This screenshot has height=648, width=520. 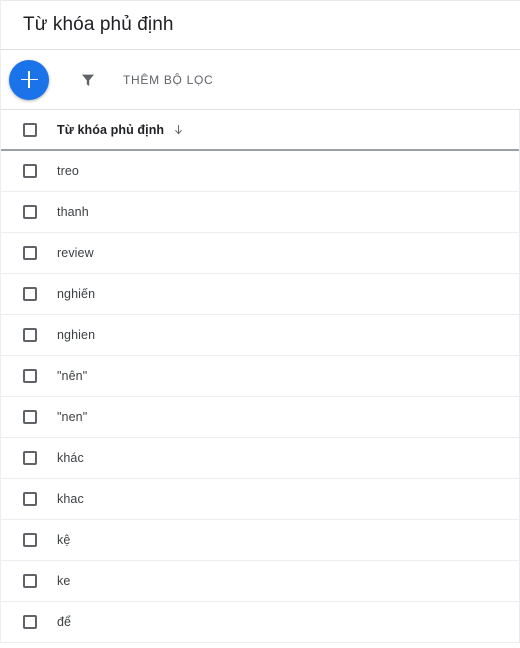 What do you see at coordinates (76, 335) in the screenshot?
I see `keyword-cell: nghien` at bounding box center [76, 335].